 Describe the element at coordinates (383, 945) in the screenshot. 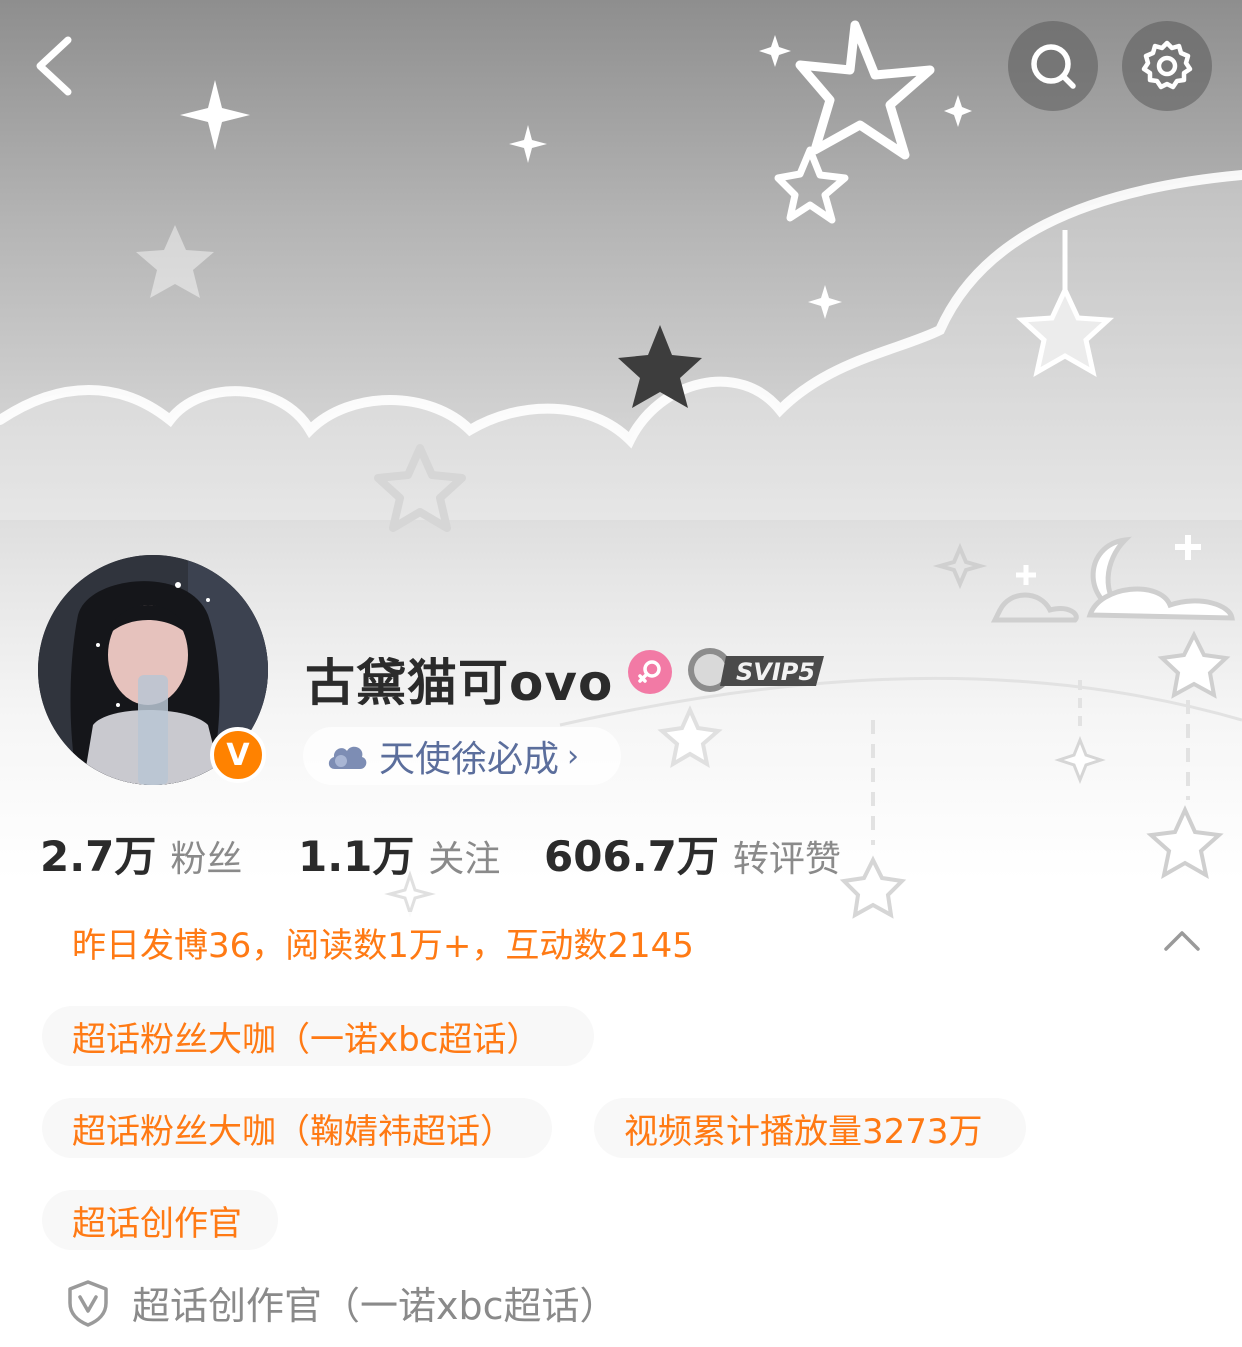

I see `daily-summary-text: 昨日发博36，阅读数1万+，互动数2145` at that location.